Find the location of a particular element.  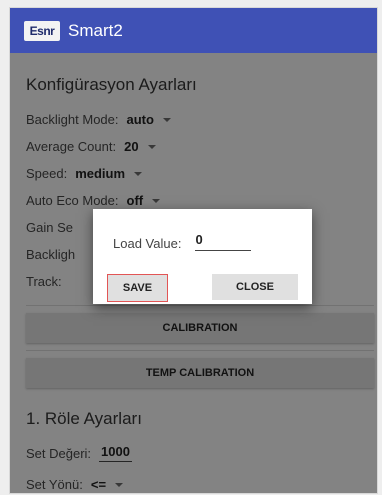

load-value-label: Load Value: is located at coordinates (147, 243).